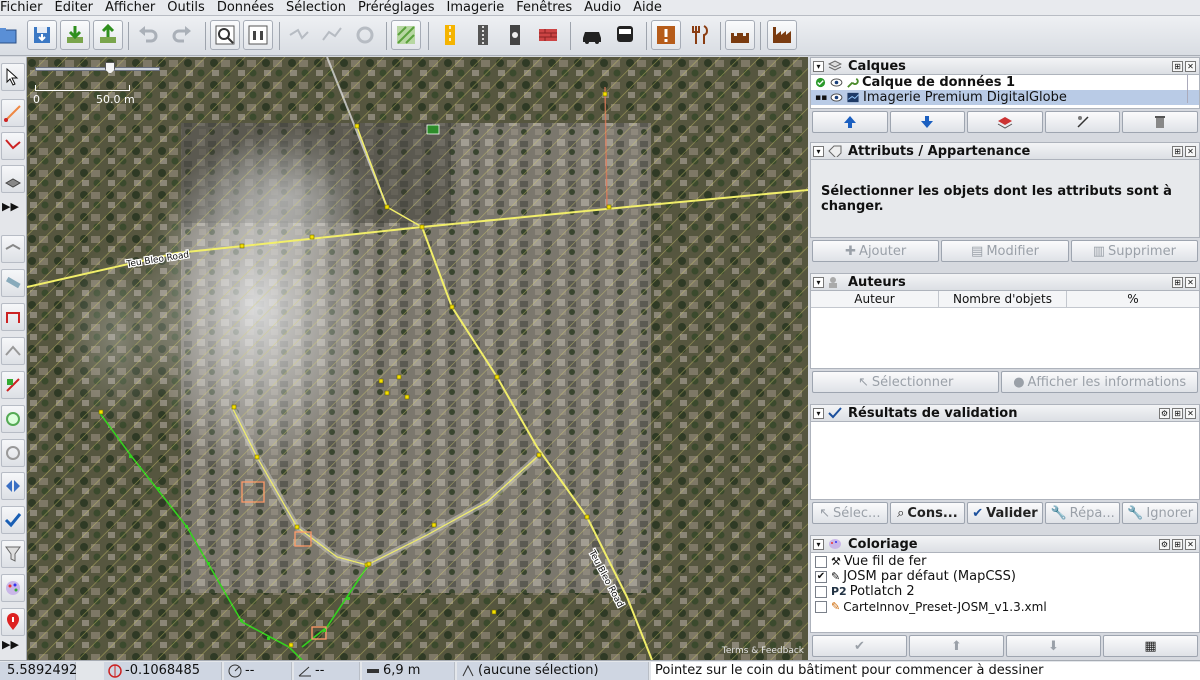 The height and width of the screenshot is (680, 1200). I want to click on factory-icon, so click(782, 35).